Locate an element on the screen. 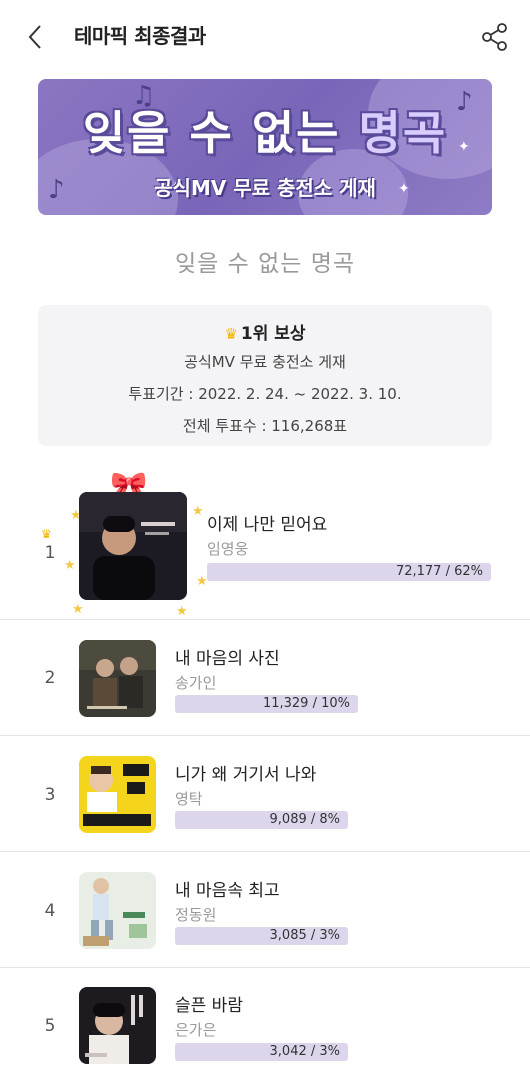  theme-banner: ♫ ♪ ♪ ✦ ✦ ✦ 잊을 수 없는 명곡 공식MV 무료 충전소 게재 is located at coordinates (265, 147).